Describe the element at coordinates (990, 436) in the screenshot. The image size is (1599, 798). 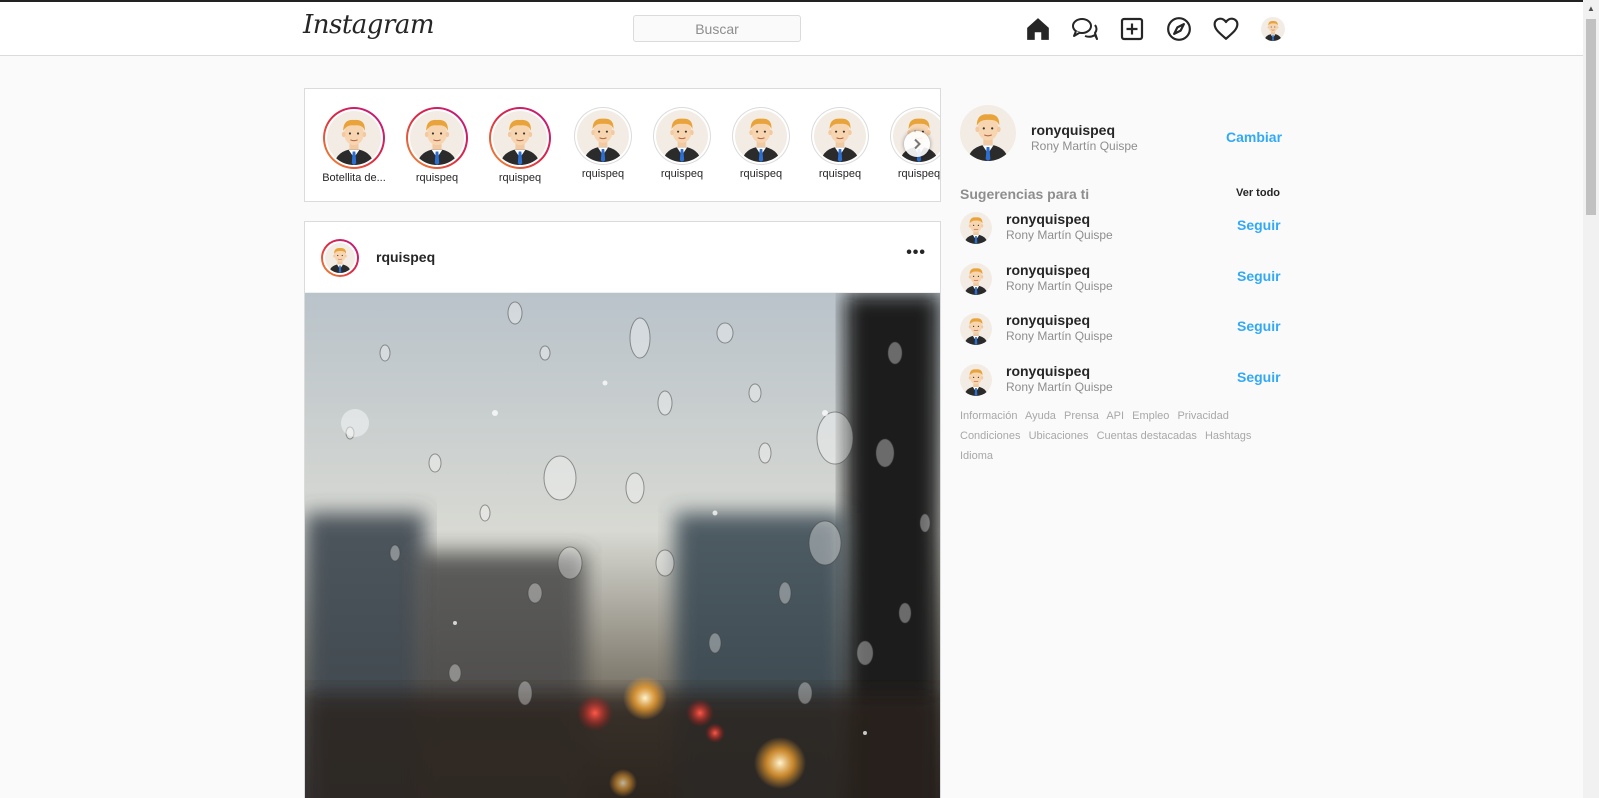
I see `footer-link: Condiciones` at that location.